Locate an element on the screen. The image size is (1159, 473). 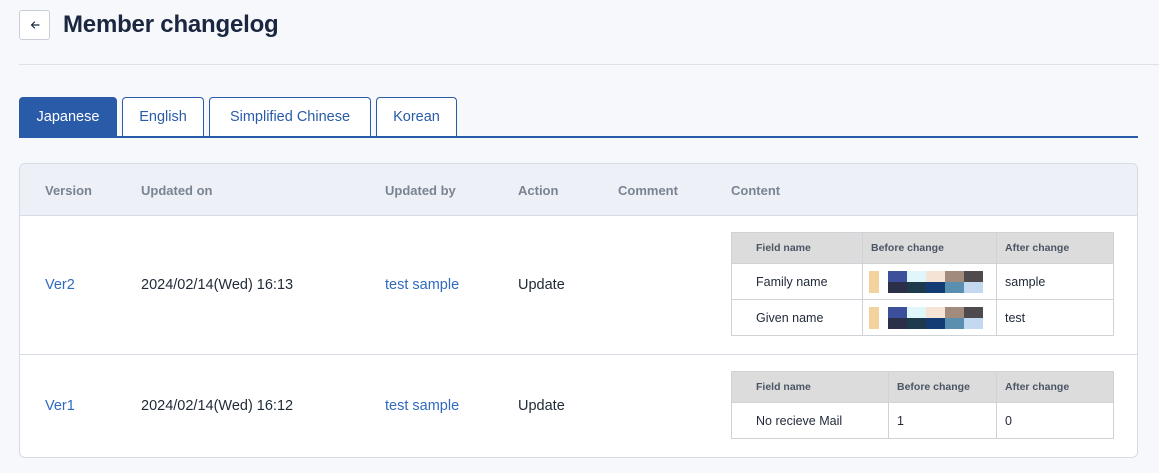
arrow-left-icon is located at coordinates (35, 25).